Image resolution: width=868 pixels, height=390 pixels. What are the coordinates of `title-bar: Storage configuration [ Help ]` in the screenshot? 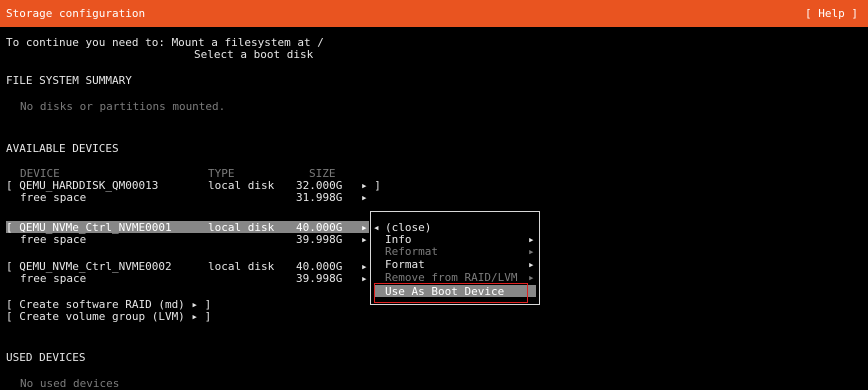 It's located at (434, 13).